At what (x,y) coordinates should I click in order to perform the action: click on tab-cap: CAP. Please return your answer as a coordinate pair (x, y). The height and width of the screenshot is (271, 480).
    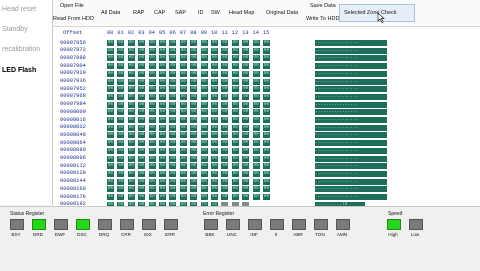
    Looking at the image, I should click on (159, 13).